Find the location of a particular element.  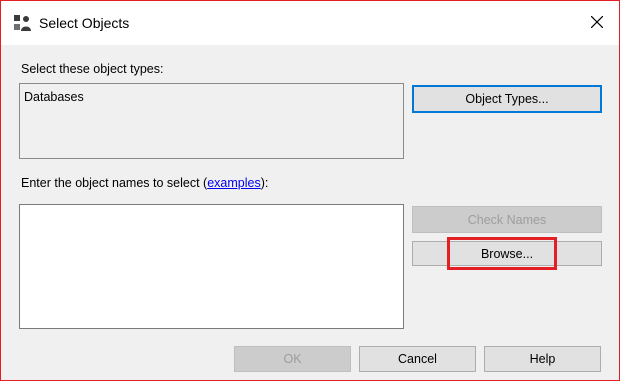

object-types-value: Databases is located at coordinates (54, 97).